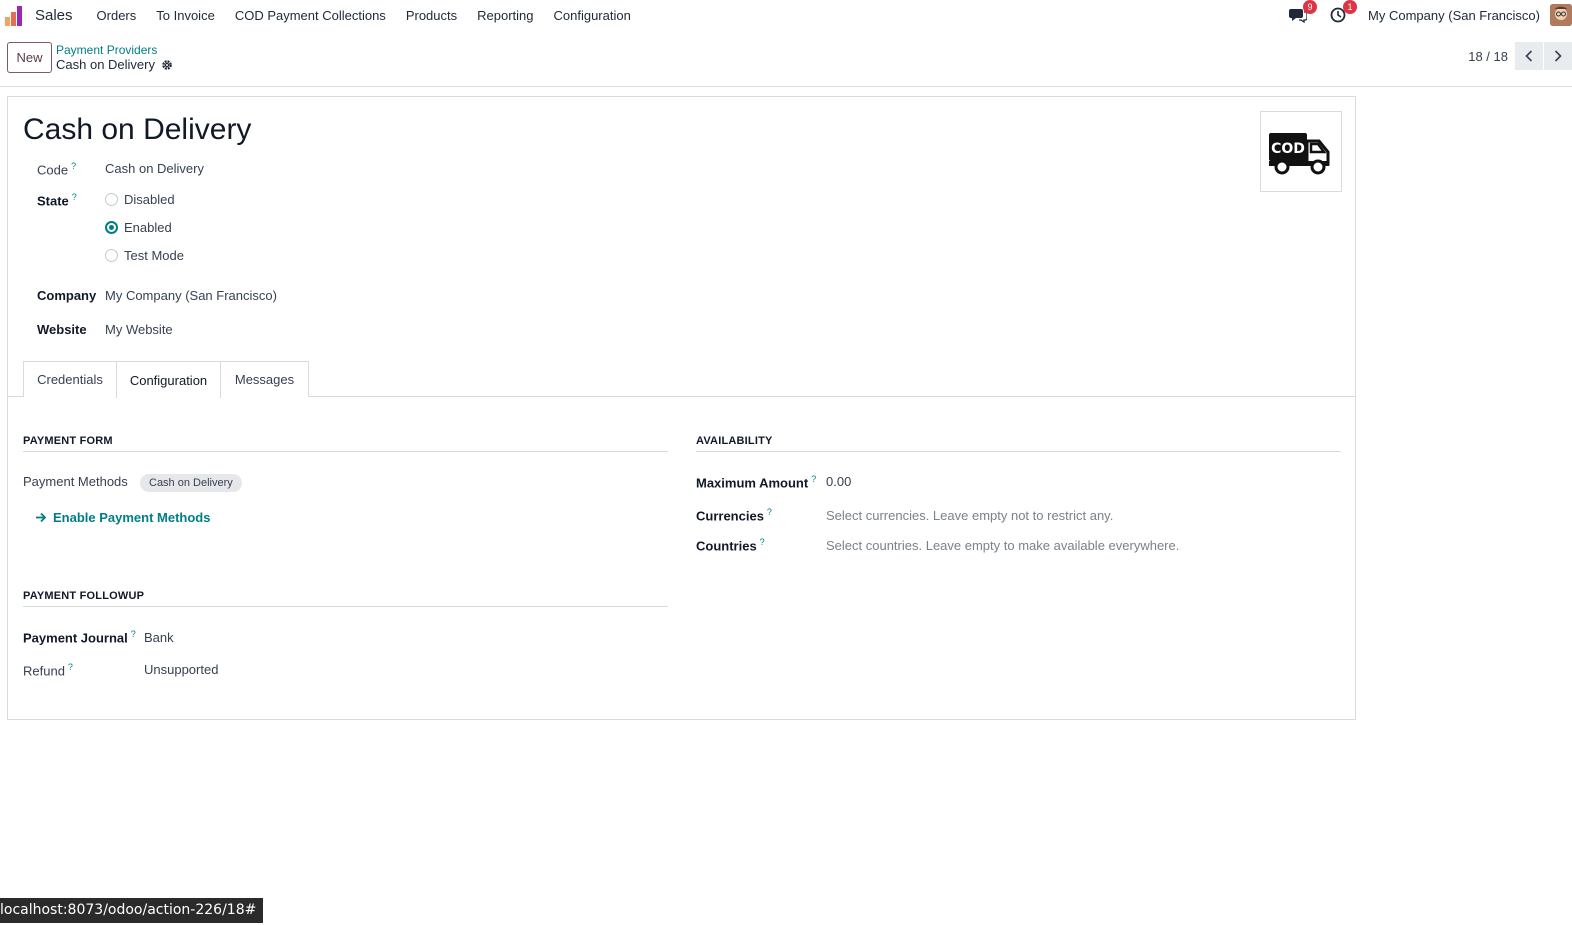 This screenshot has width=1572, height=925. Describe the element at coordinates (431, 15) in the screenshot. I see `menu-products: Products` at that location.